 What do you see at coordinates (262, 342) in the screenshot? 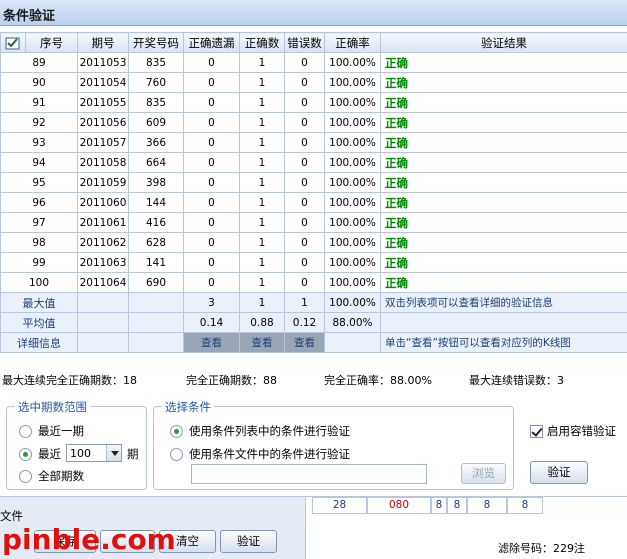
I see `view-correct-button: 查看` at bounding box center [262, 342].